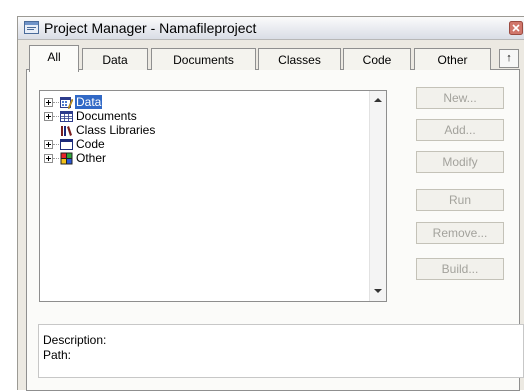  What do you see at coordinates (377, 196) in the screenshot?
I see `tree-scrollbar` at bounding box center [377, 196].